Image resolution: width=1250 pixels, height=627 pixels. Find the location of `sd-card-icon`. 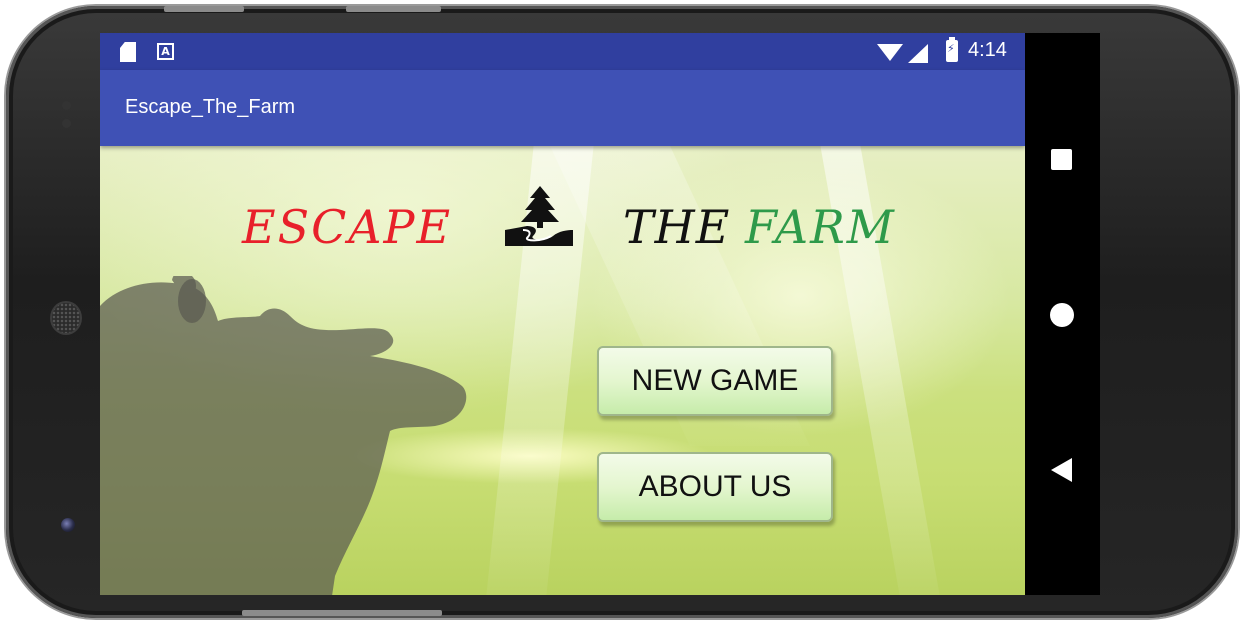

sd-card-icon is located at coordinates (128, 52).